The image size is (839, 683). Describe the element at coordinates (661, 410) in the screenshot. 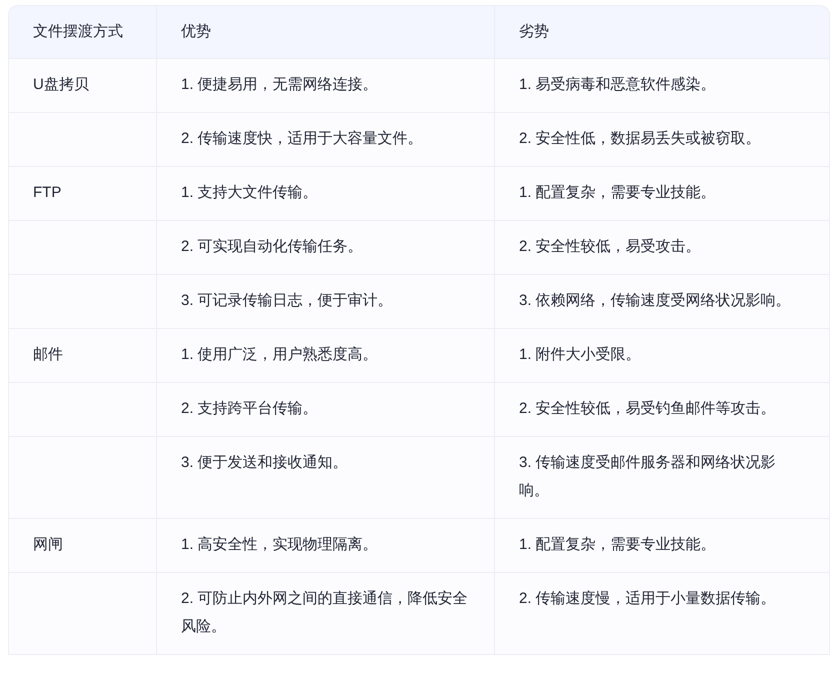

I see `table-cell: 2. 安全性较低，易受钓鱼邮件等攻击。` at that location.